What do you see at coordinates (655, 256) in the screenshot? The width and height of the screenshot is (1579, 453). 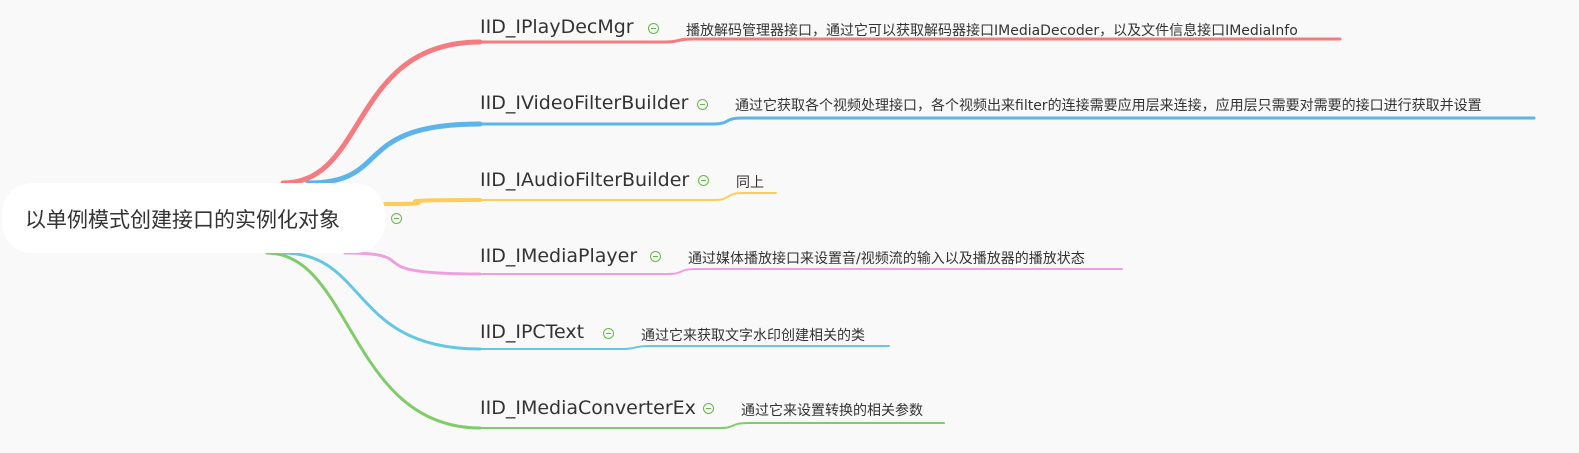 I see `branch-imediaplayer-collapse-icon` at bounding box center [655, 256].